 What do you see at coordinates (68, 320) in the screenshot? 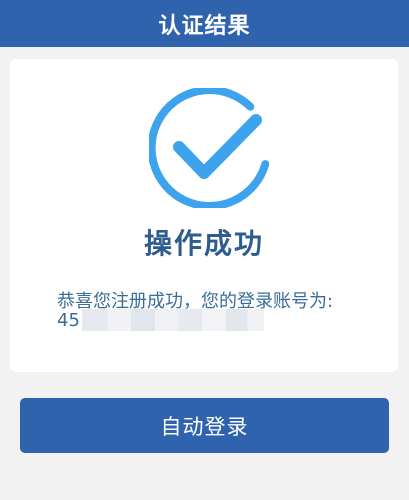
I see `account-number-visible: 45` at bounding box center [68, 320].